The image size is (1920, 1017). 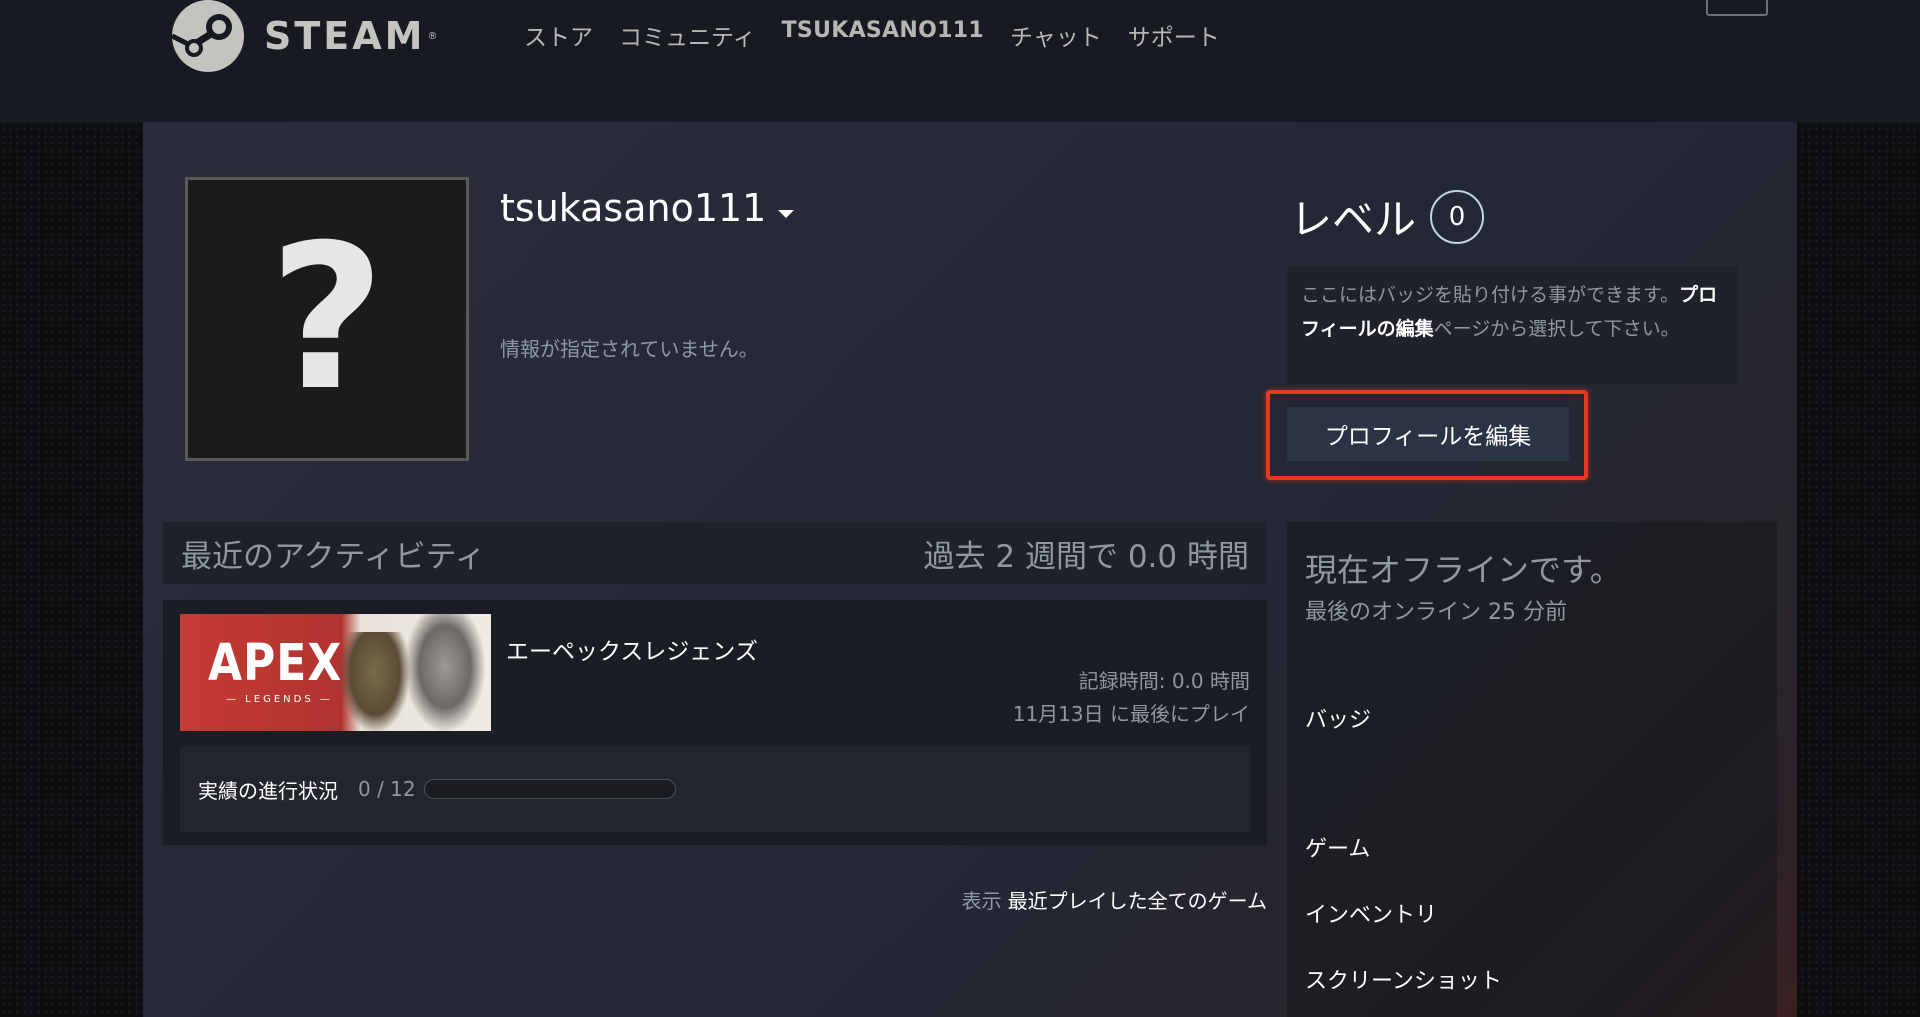 What do you see at coordinates (375, 681) in the screenshot?
I see `capsule-character-left` at bounding box center [375, 681].